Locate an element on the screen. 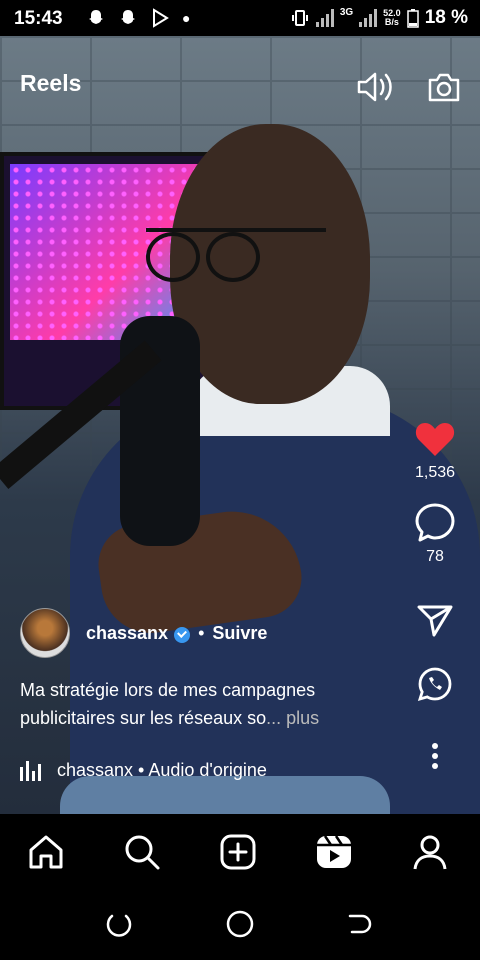 This screenshot has height=960, width=480. top-actions is located at coordinates (409, 87).